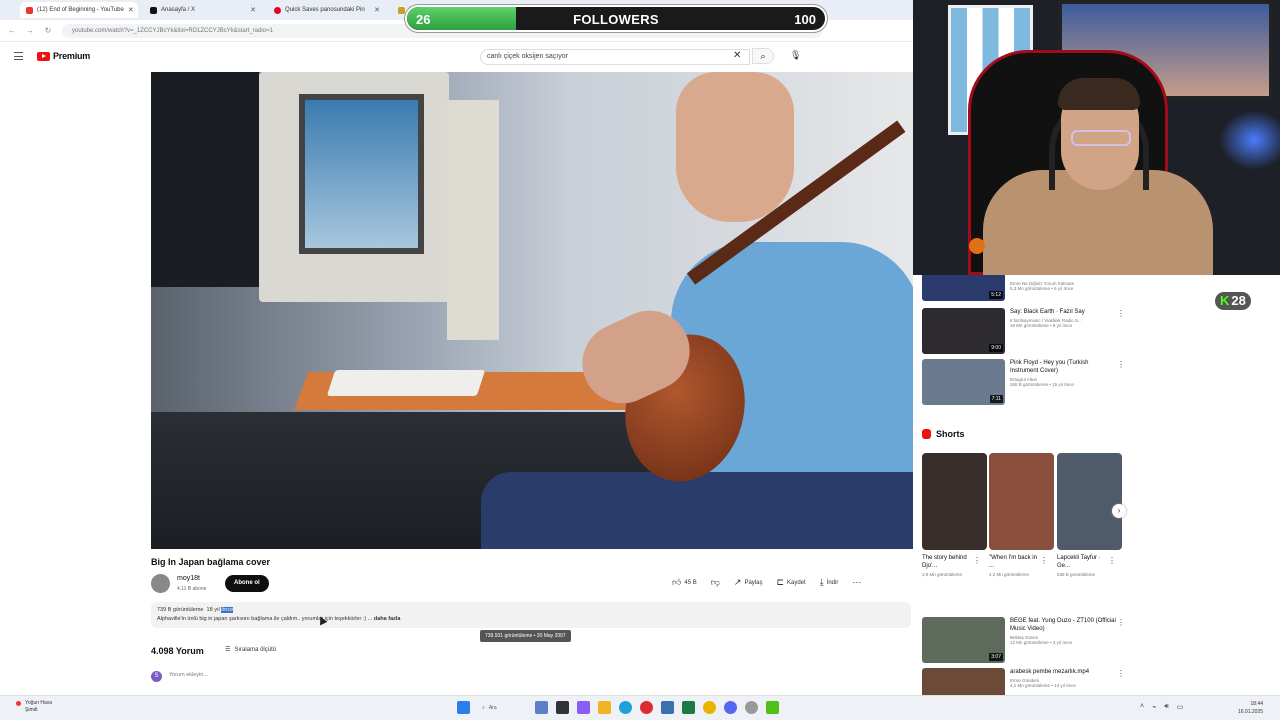 The height and width of the screenshot is (720, 1280). What do you see at coordinates (646, 707) in the screenshot?
I see `opera-browser-icon` at bounding box center [646, 707].